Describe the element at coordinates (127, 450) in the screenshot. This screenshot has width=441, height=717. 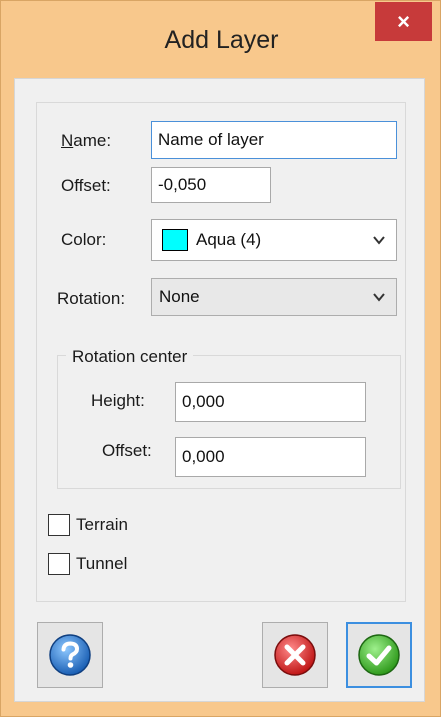
I see `center-offset-label: Offset:` at that location.